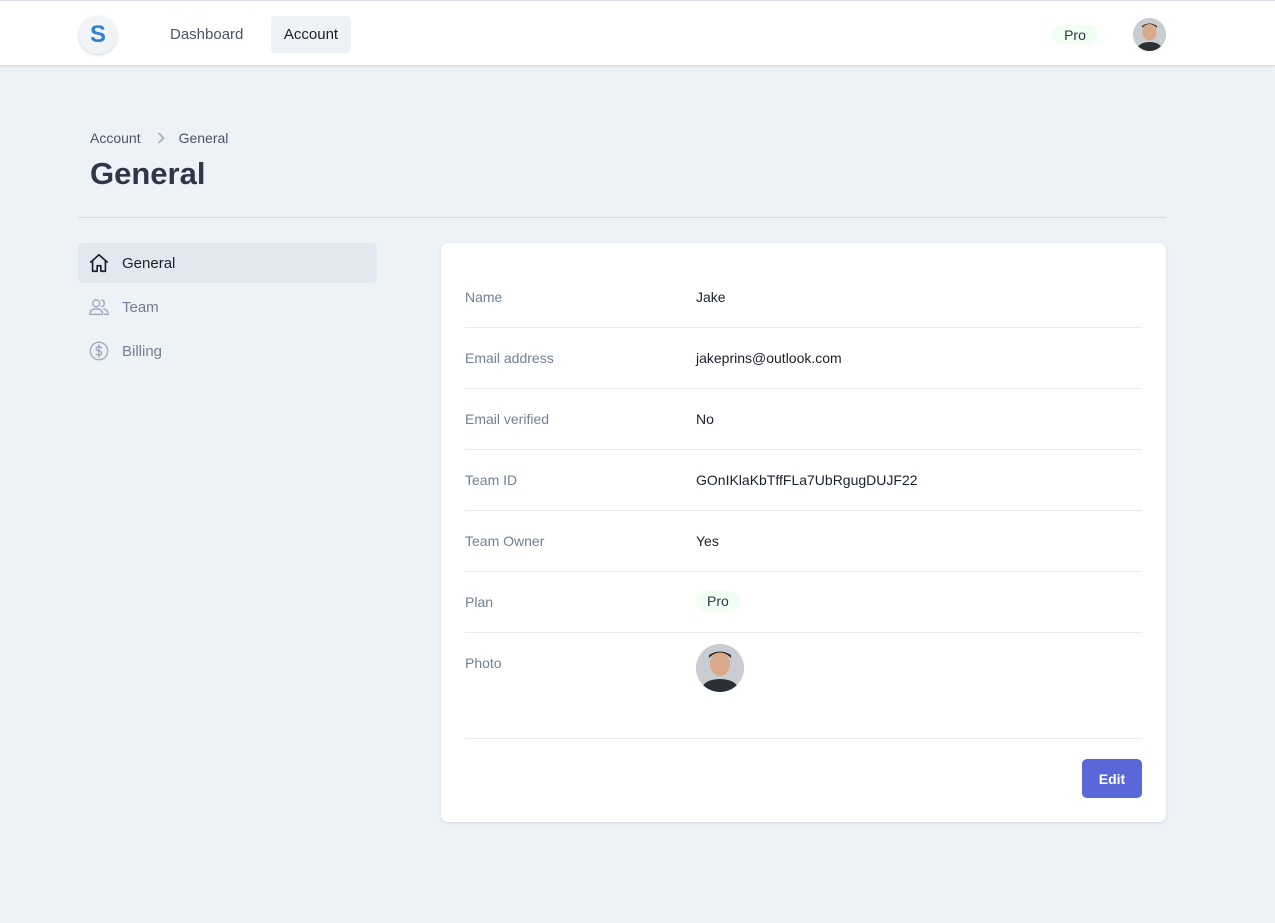 This screenshot has width=1275, height=923. What do you see at coordinates (140, 307) in the screenshot?
I see `sidebar-item-label: Team` at bounding box center [140, 307].